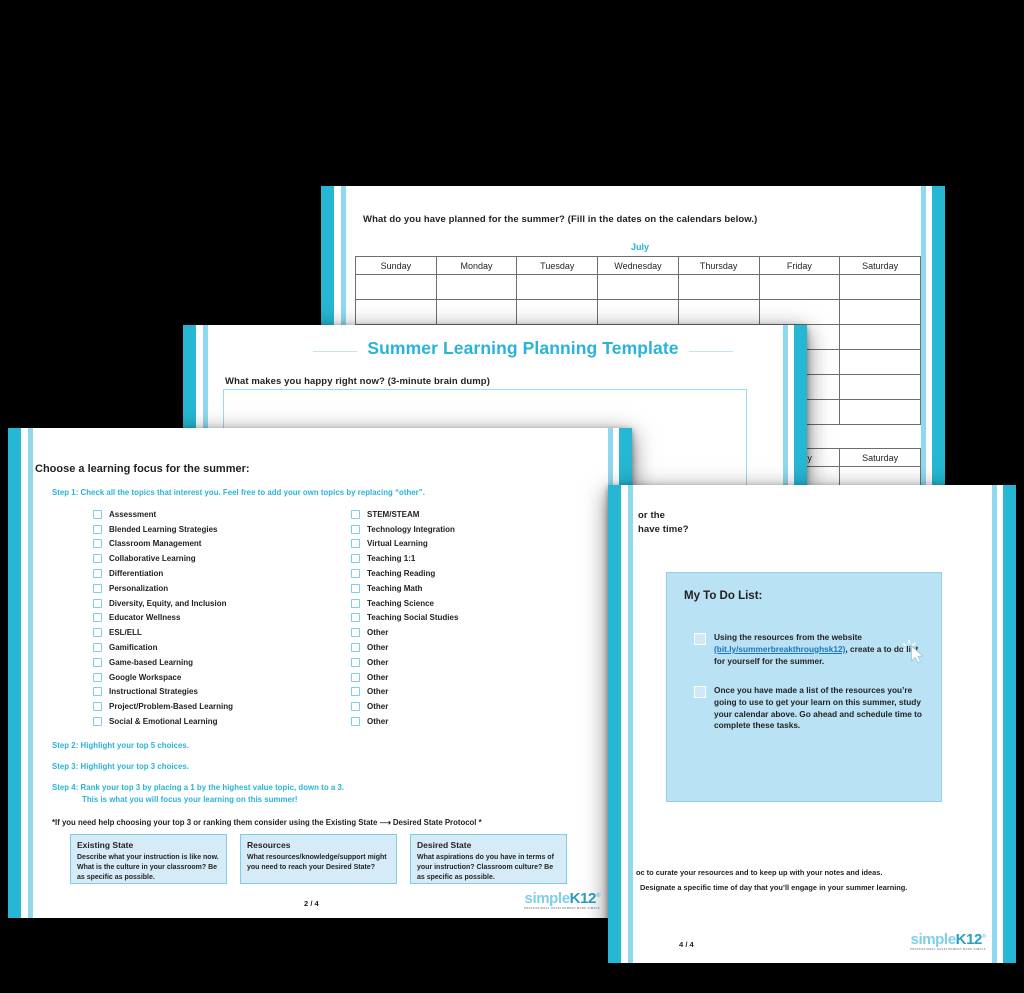 The image size is (1024, 993). I want to click on topic-row: Teaching Social Studies, so click(404, 618).